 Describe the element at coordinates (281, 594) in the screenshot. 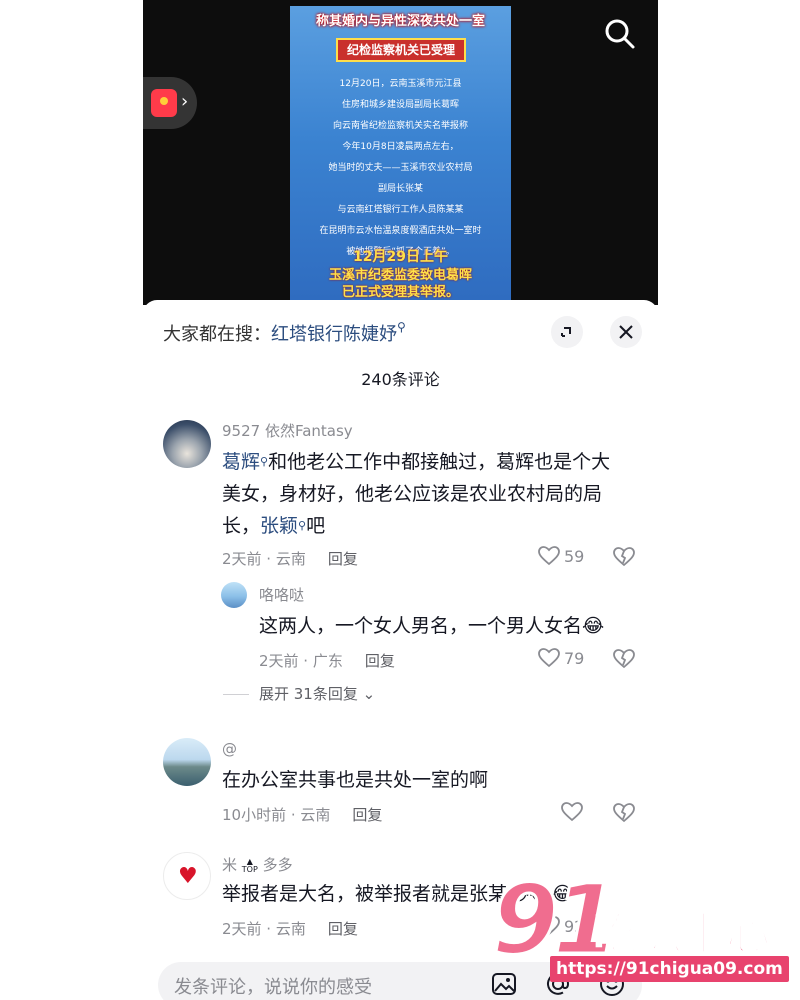

I see `comment-username: 咯咯哒` at that location.